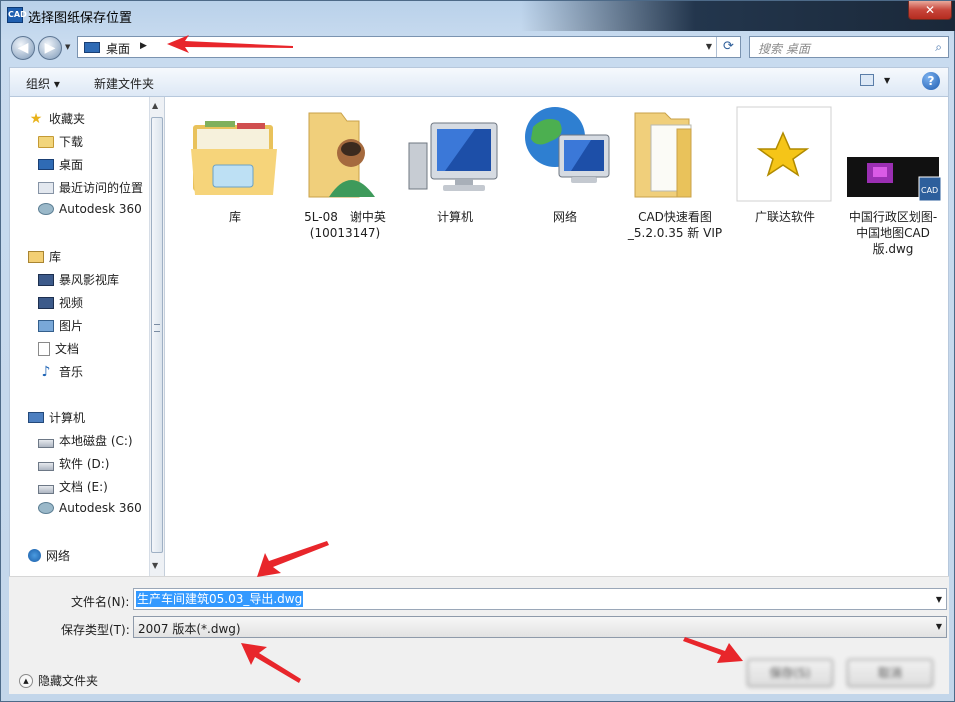 The image size is (955, 702). What do you see at coordinates (234, 217) in the screenshot?
I see `file-name: 库` at bounding box center [234, 217].